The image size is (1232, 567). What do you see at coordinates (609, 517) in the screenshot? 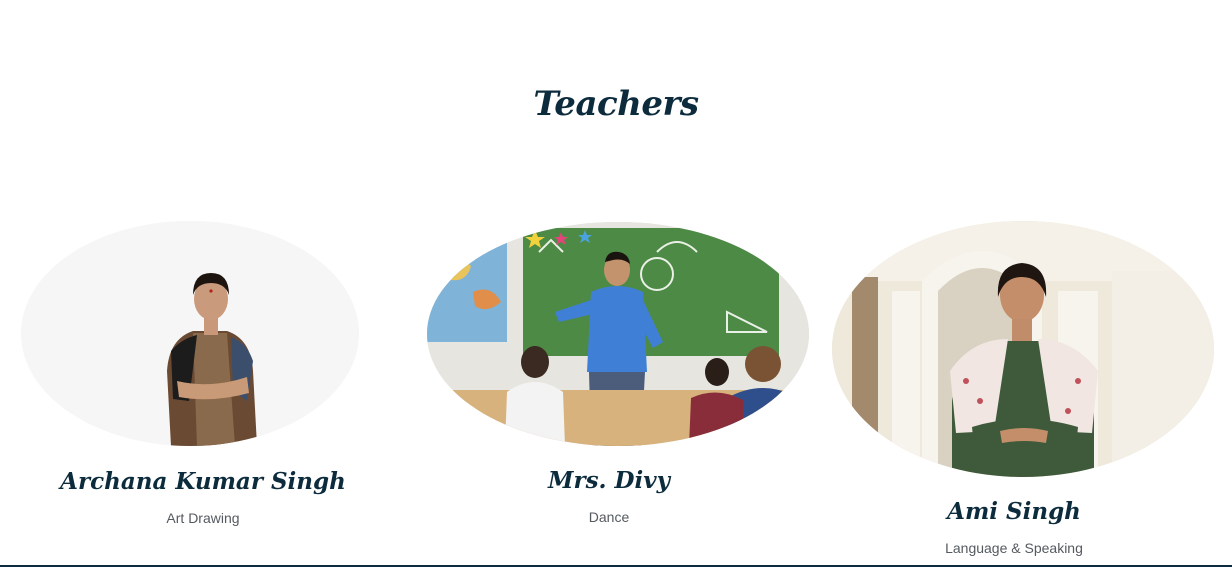
I see `teacher-subject: Dance` at bounding box center [609, 517].